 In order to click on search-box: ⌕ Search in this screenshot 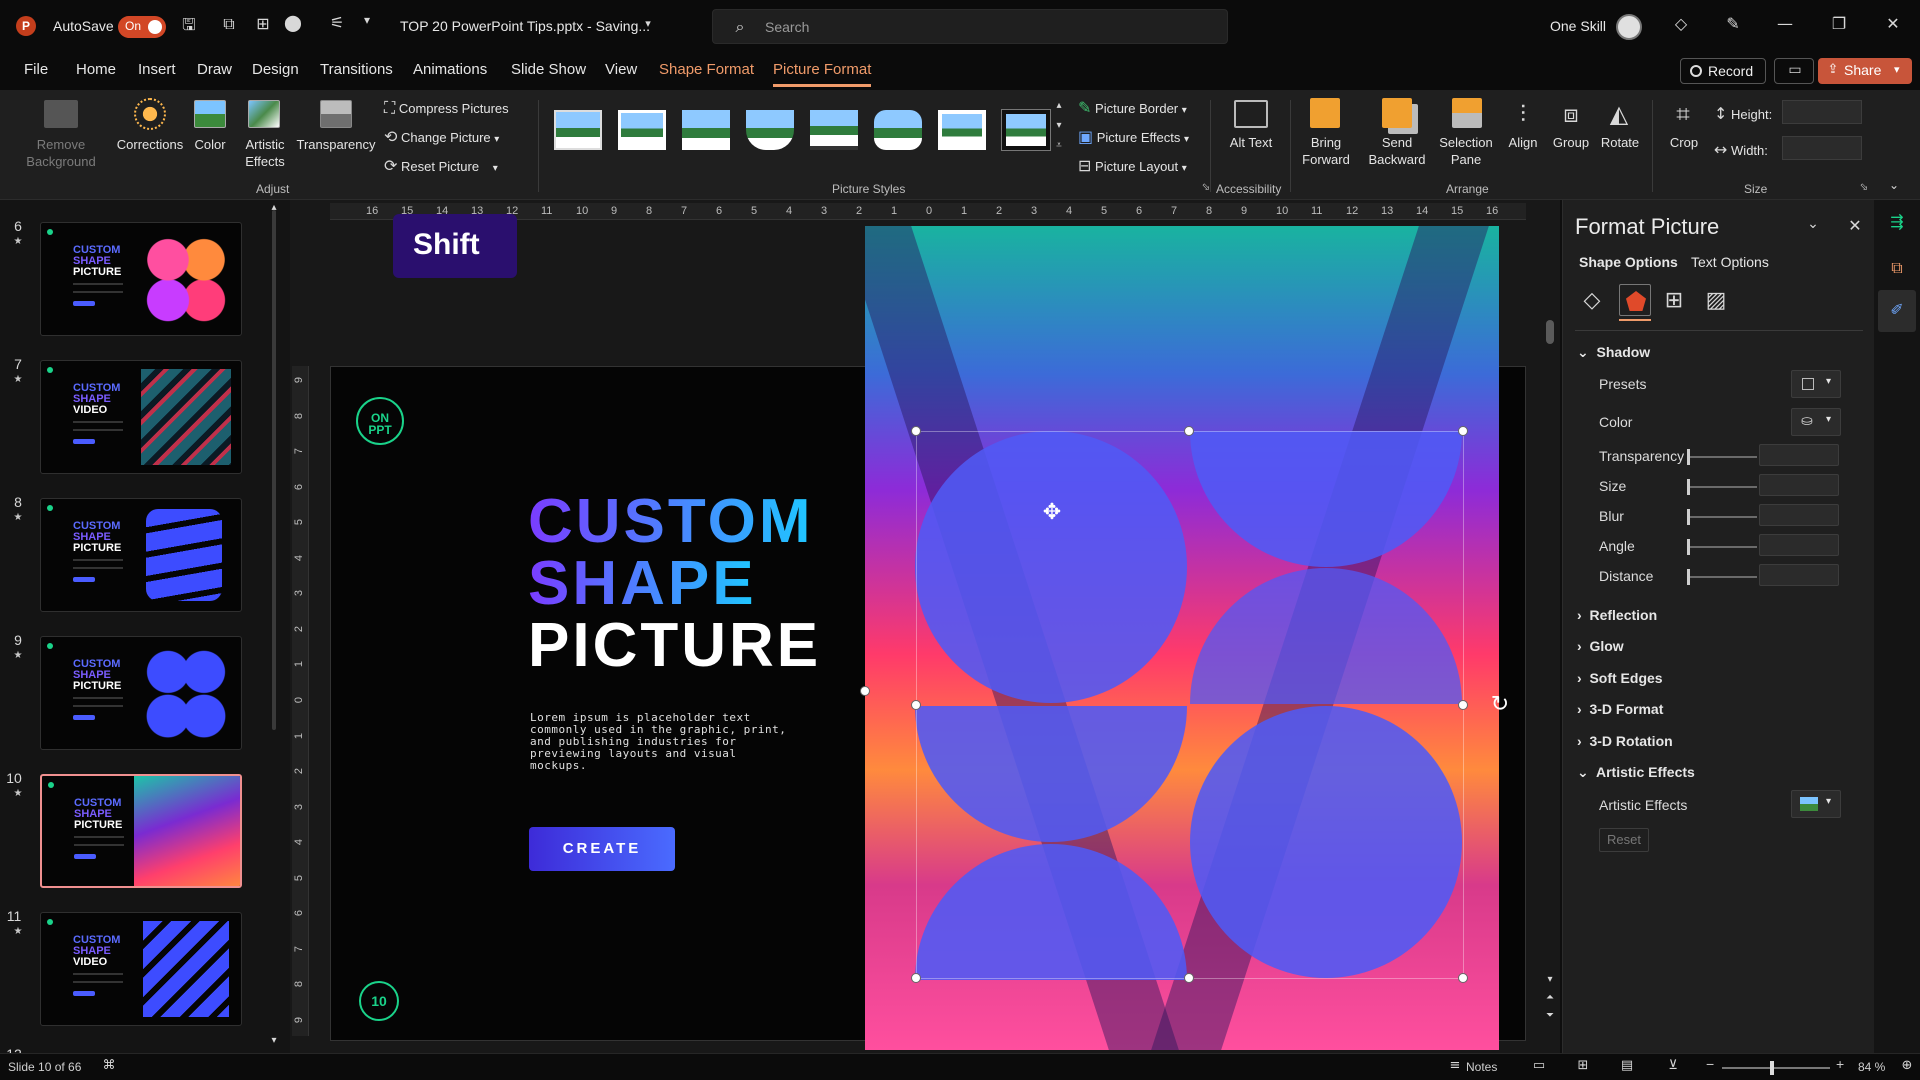, I will do `click(970, 26)`.